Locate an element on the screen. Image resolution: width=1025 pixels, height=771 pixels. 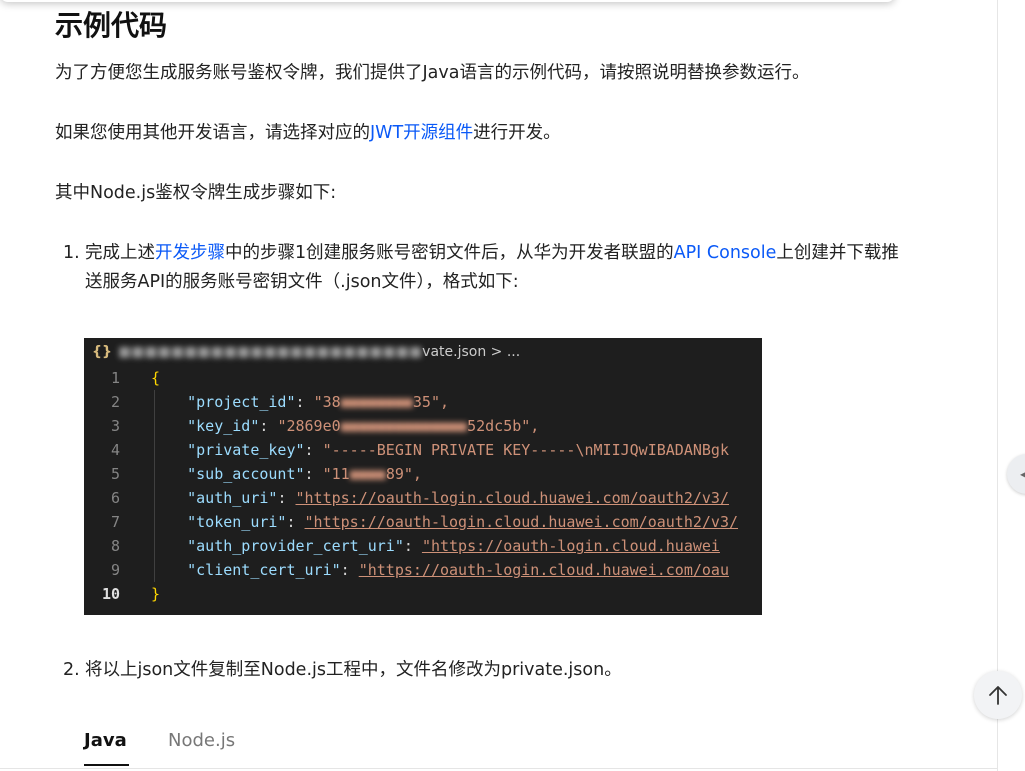
code-line: 10} is located at coordinates (122, 594).